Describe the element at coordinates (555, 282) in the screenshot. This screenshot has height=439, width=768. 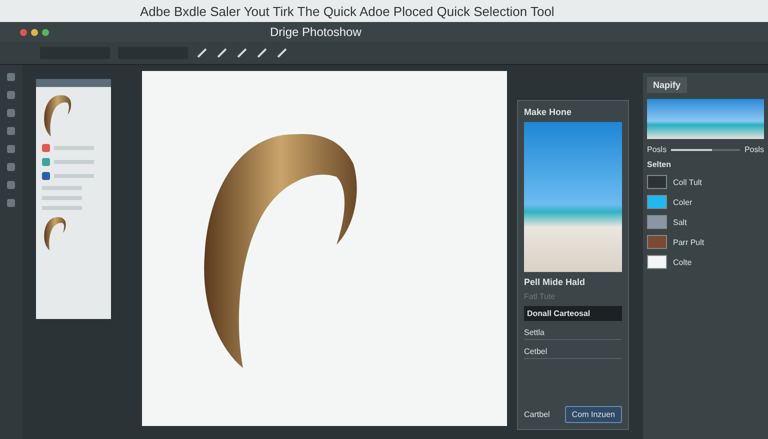
I see `section-title: Pell Mide Hald` at that location.